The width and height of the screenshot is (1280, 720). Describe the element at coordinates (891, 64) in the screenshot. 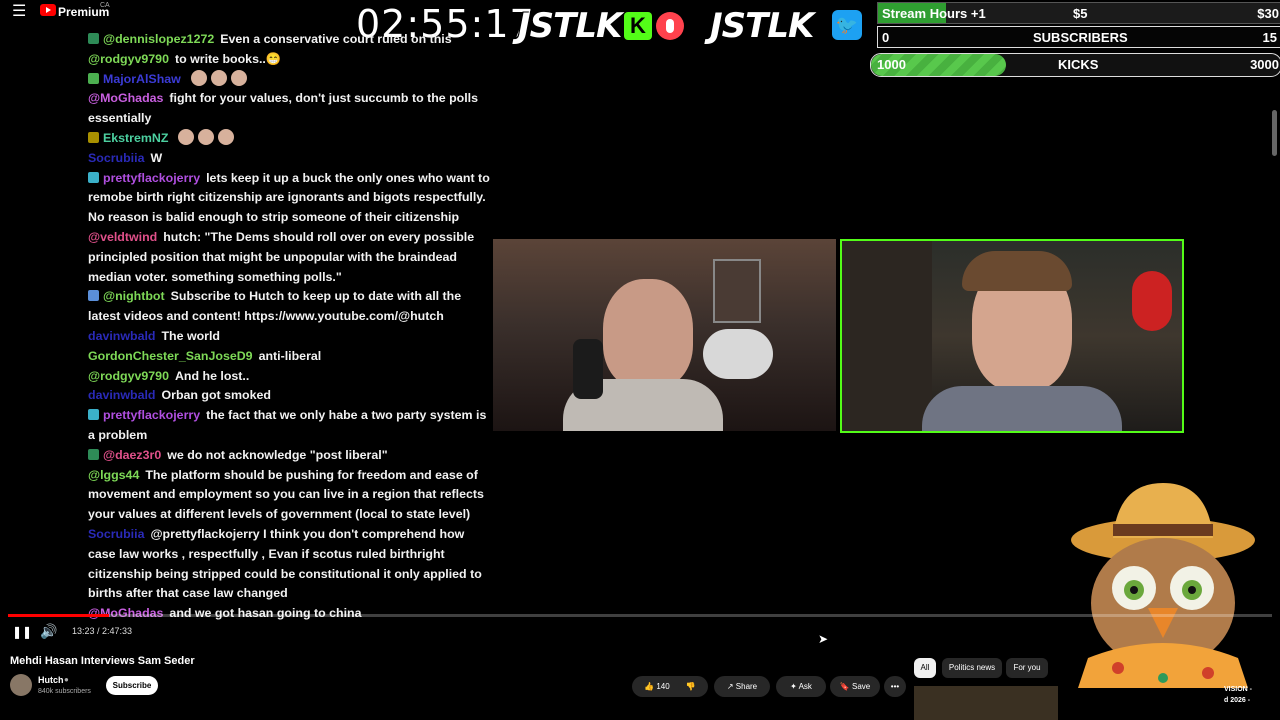

I see `goal-kicks-current: 1000` at that location.